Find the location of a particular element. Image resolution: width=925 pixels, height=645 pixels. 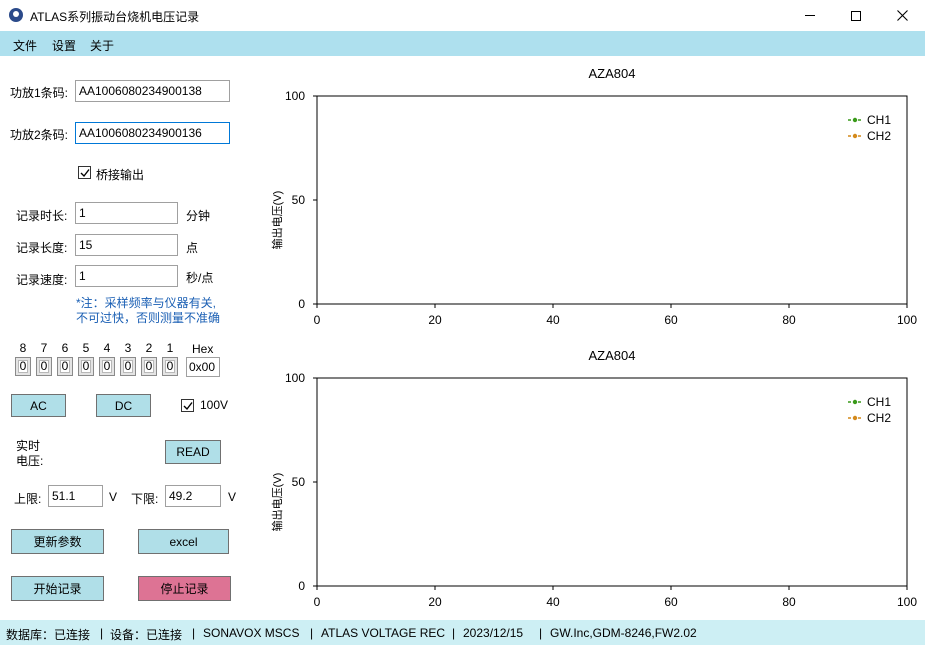

ac-button: AC is located at coordinates (38, 405).